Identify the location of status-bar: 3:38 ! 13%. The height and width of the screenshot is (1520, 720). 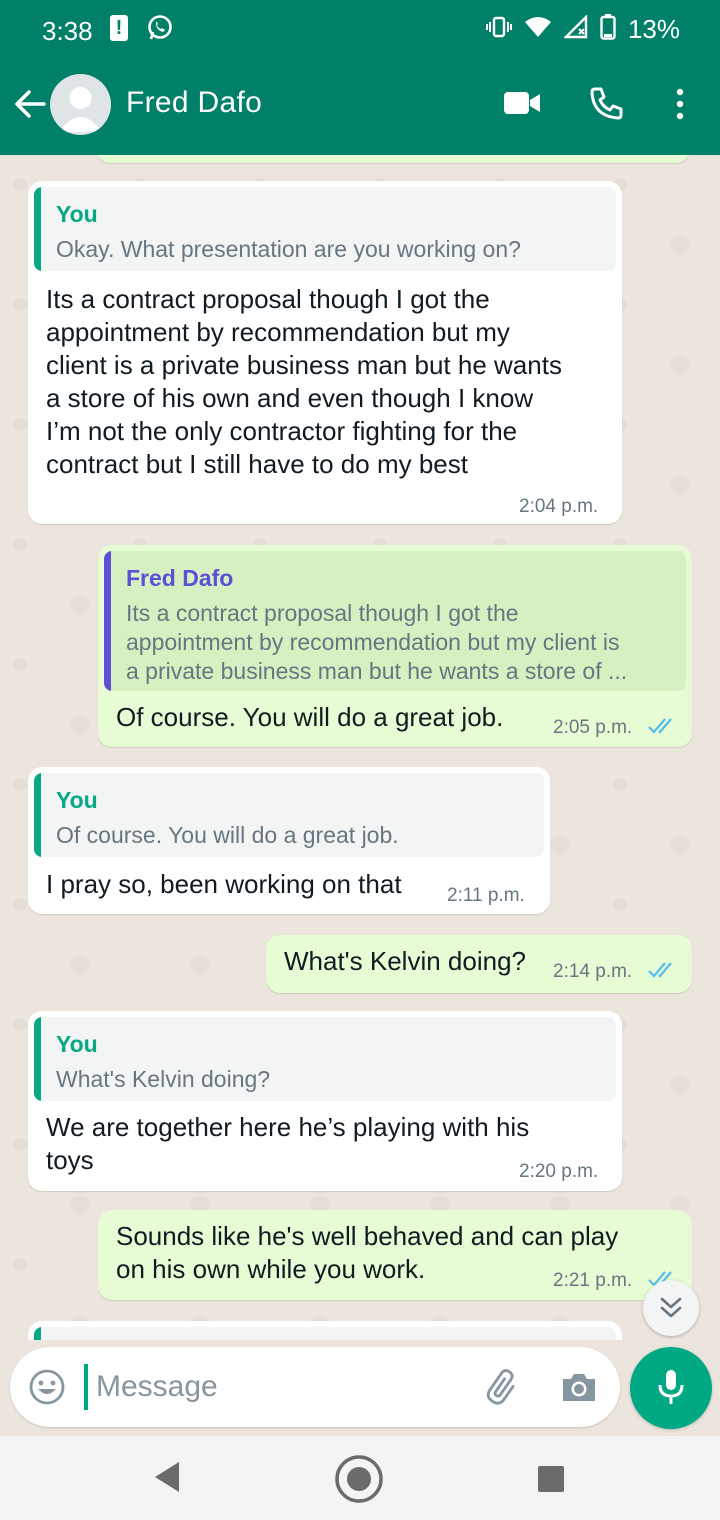
(360, 29).